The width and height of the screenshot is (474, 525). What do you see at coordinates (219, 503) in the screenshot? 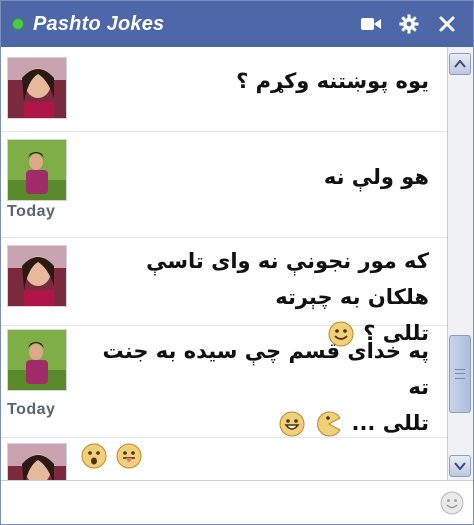
I see `message-input` at bounding box center [219, 503].